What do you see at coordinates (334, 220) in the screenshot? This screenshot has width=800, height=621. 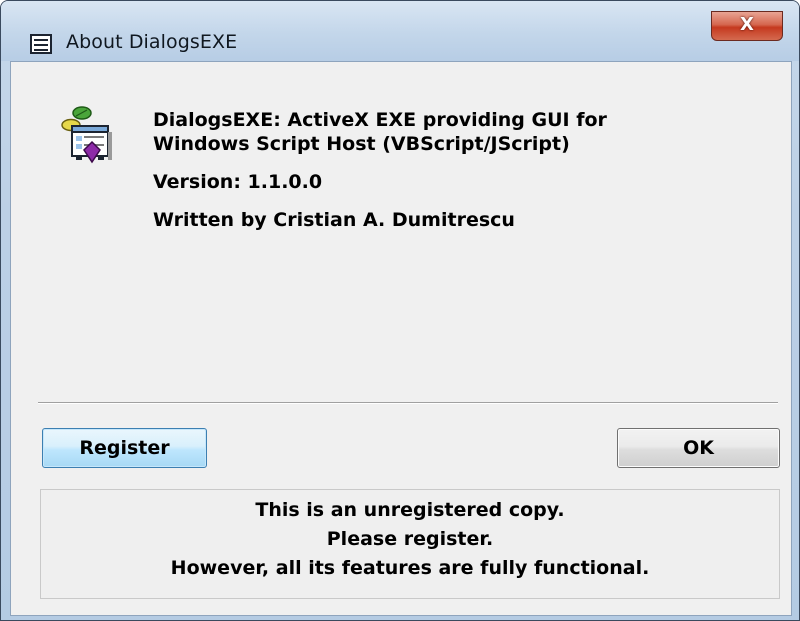 I see `author-label: Written by Cristian A. Dumitrescu` at bounding box center [334, 220].